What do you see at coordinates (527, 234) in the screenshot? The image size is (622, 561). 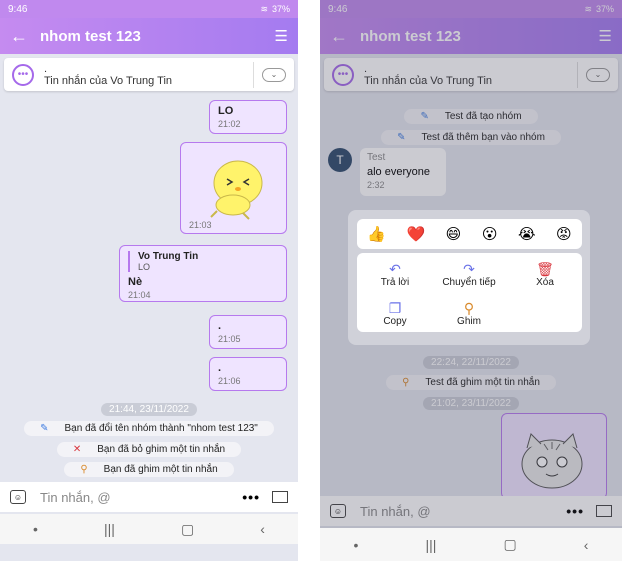 I see `crying-reaction: 😭` at bounding box center [527, 234].